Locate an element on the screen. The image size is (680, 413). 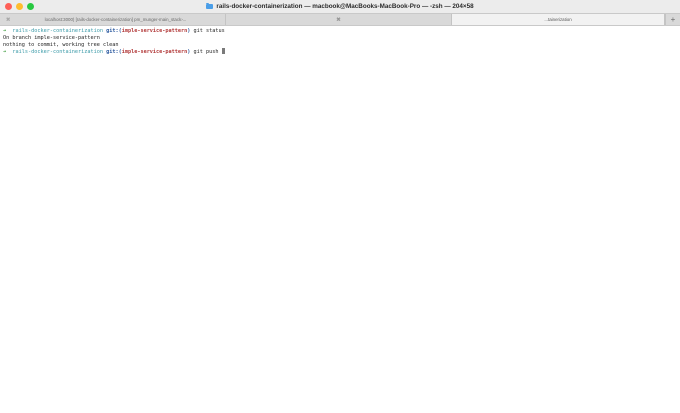
close-window-button is located at coordinates (8, 6).